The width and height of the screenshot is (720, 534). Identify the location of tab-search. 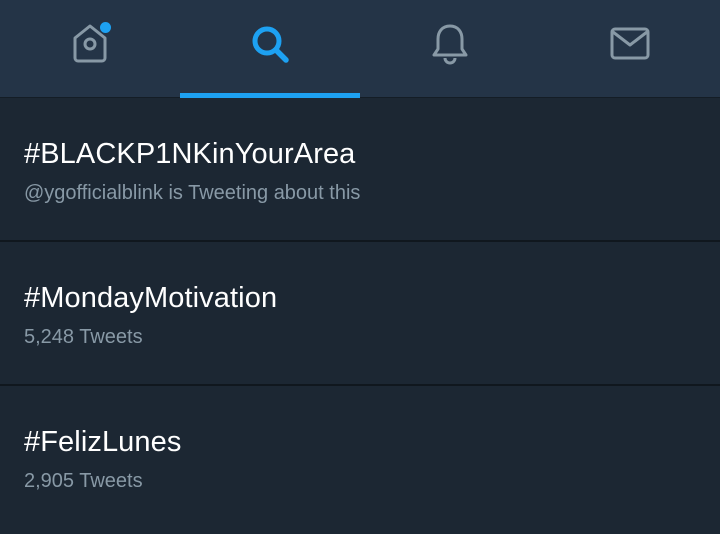
(270, 49).